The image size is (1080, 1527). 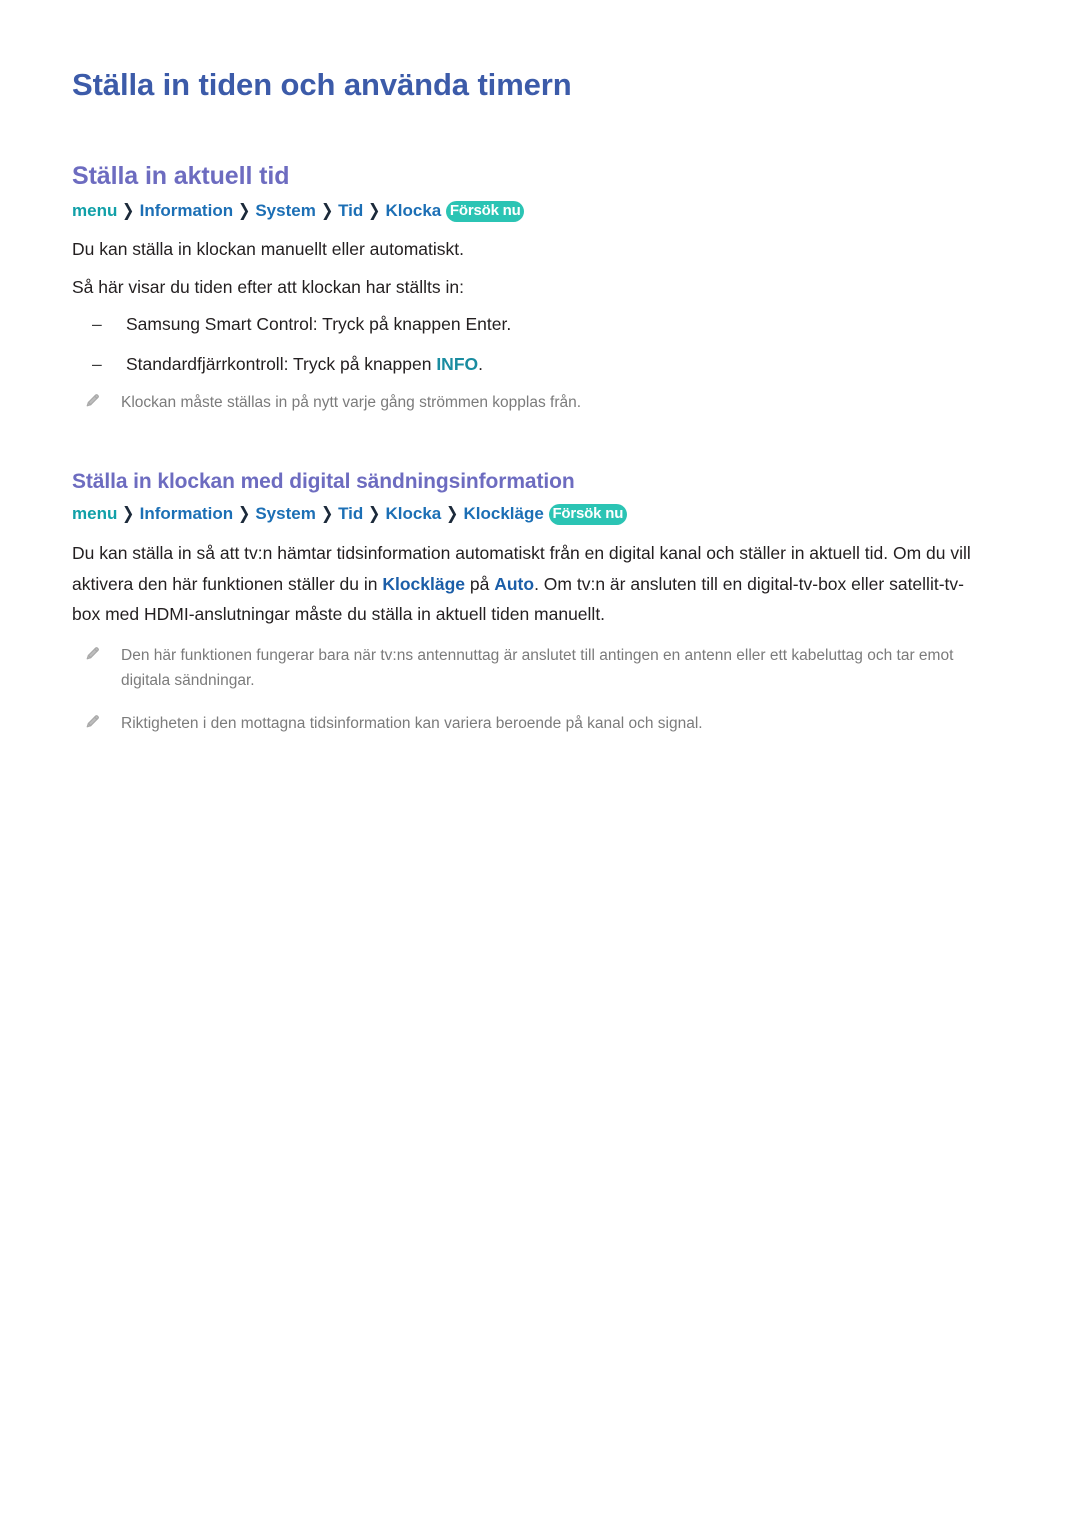 I want to click on breadcrumb-item-klocklage: Klockläge, so click(x=504, y=513).